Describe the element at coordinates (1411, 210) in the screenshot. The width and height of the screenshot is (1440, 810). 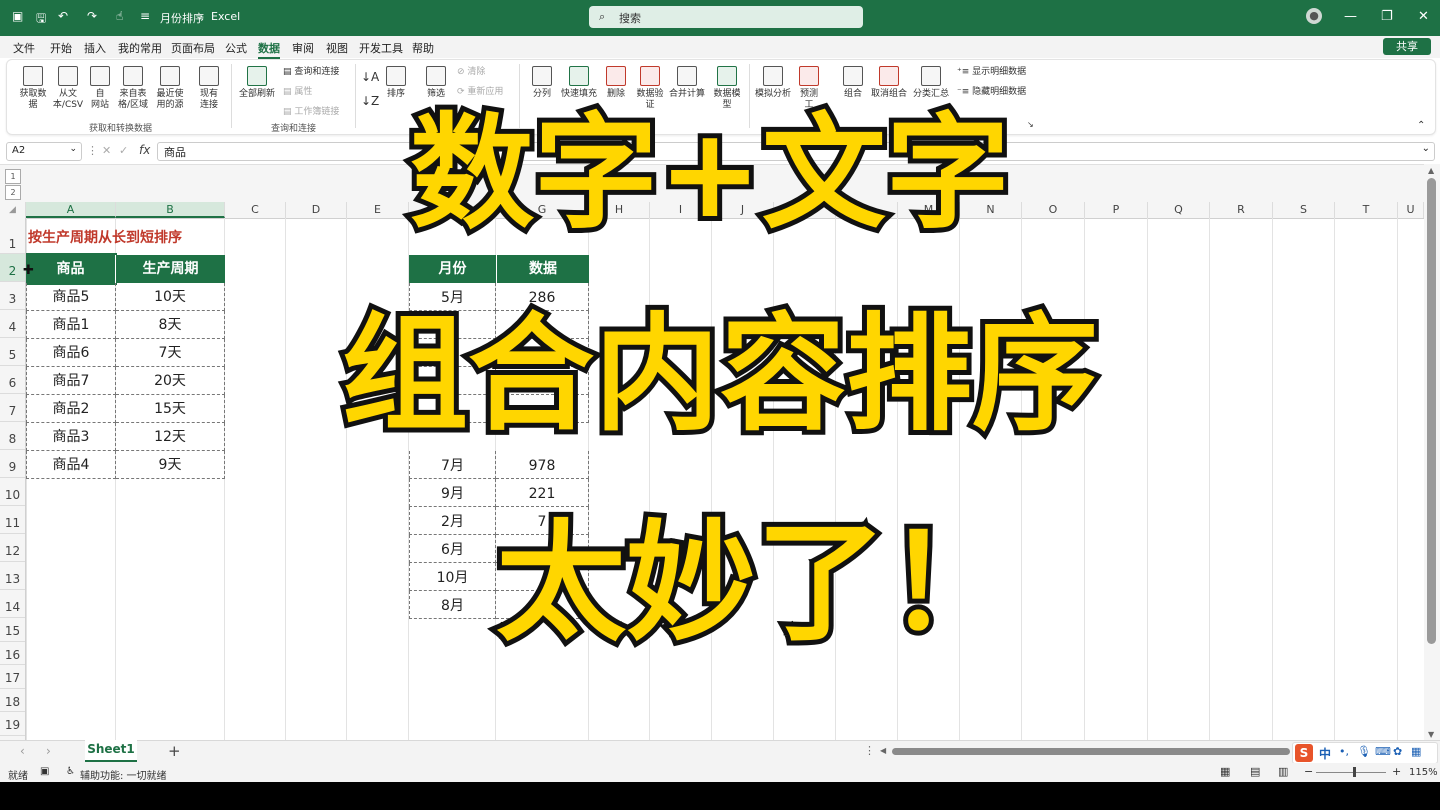
I see `column-header: U` at that location.